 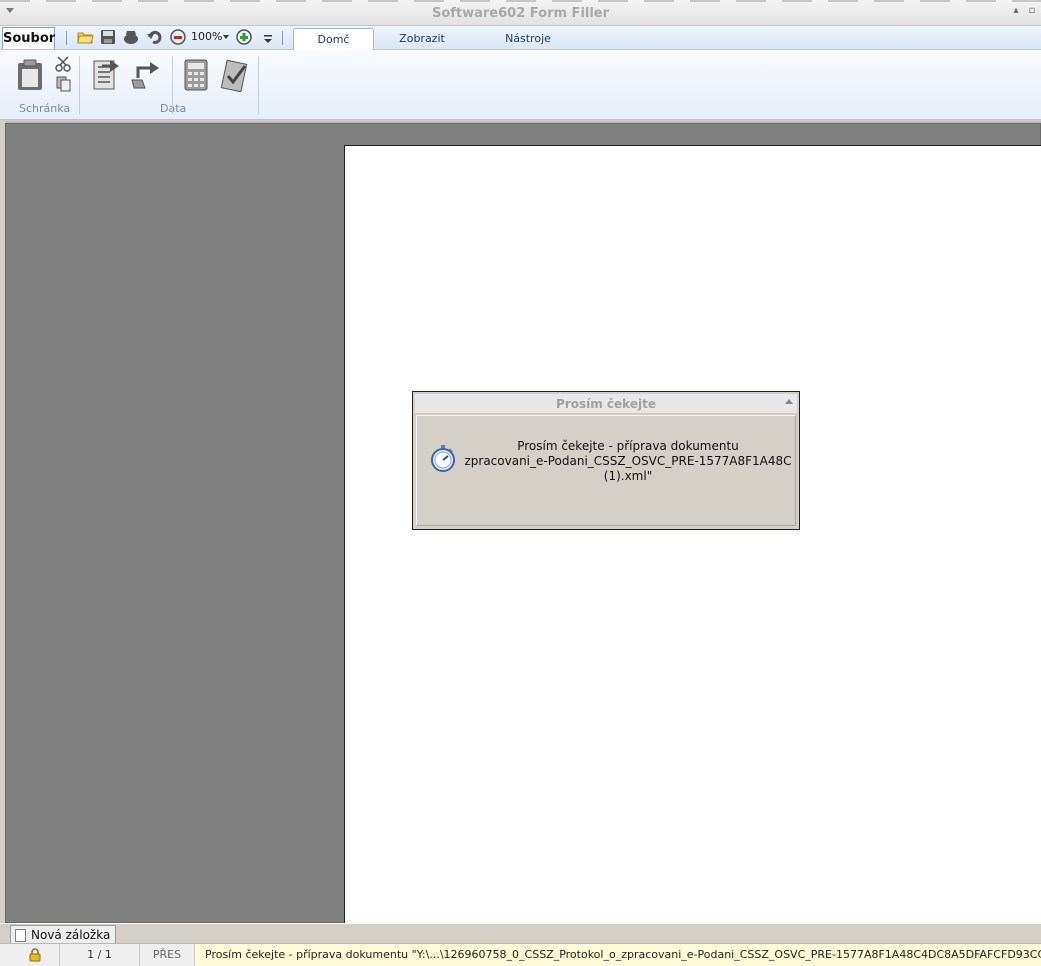 I want to click on open-folder-icon, so click(x=85, y=37).